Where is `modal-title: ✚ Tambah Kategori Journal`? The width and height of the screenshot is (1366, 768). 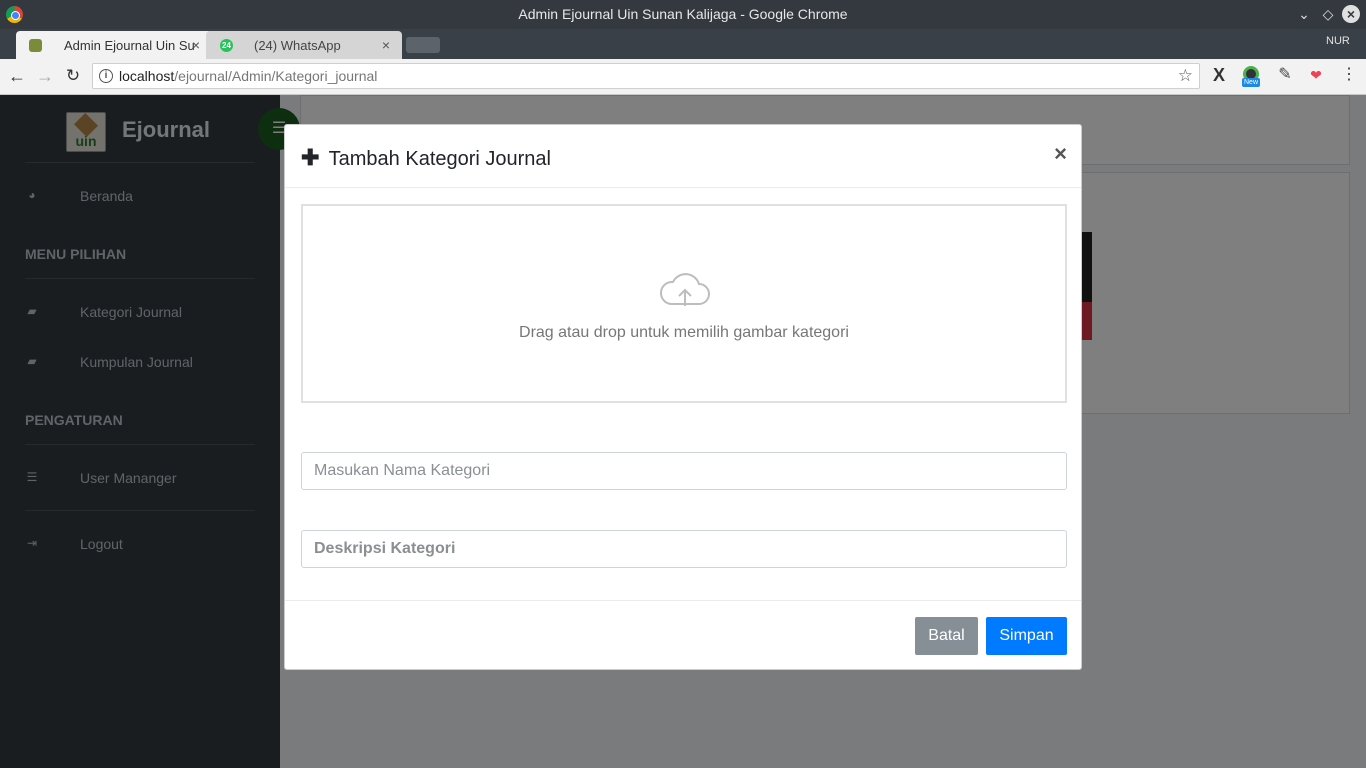
modal-title: ✚ Tambah Kategori Journal is located at coordinates (426, 158).